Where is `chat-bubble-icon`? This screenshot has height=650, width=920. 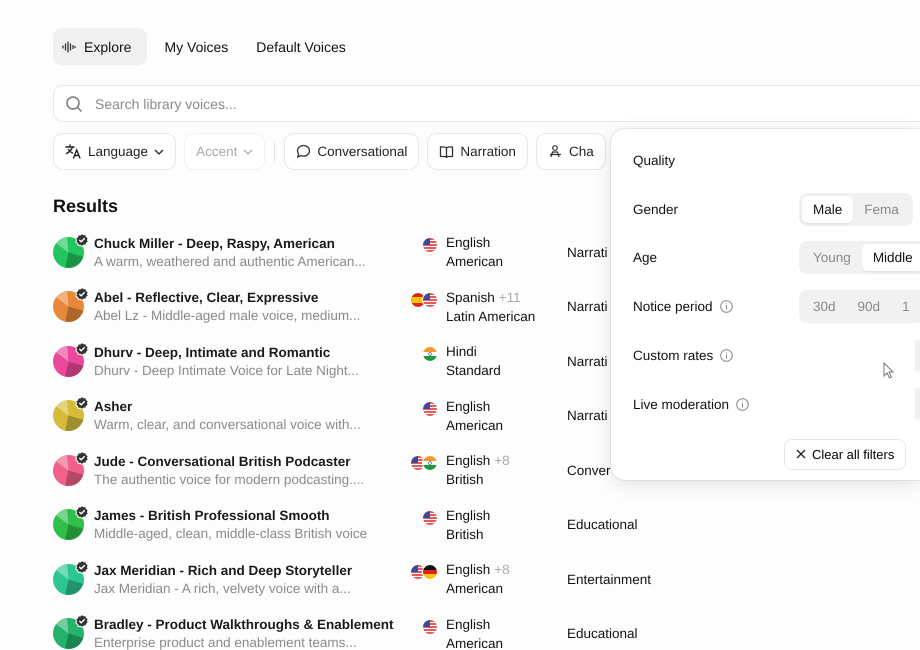
chat-bubble-icon is located at coordinates (304, 151).